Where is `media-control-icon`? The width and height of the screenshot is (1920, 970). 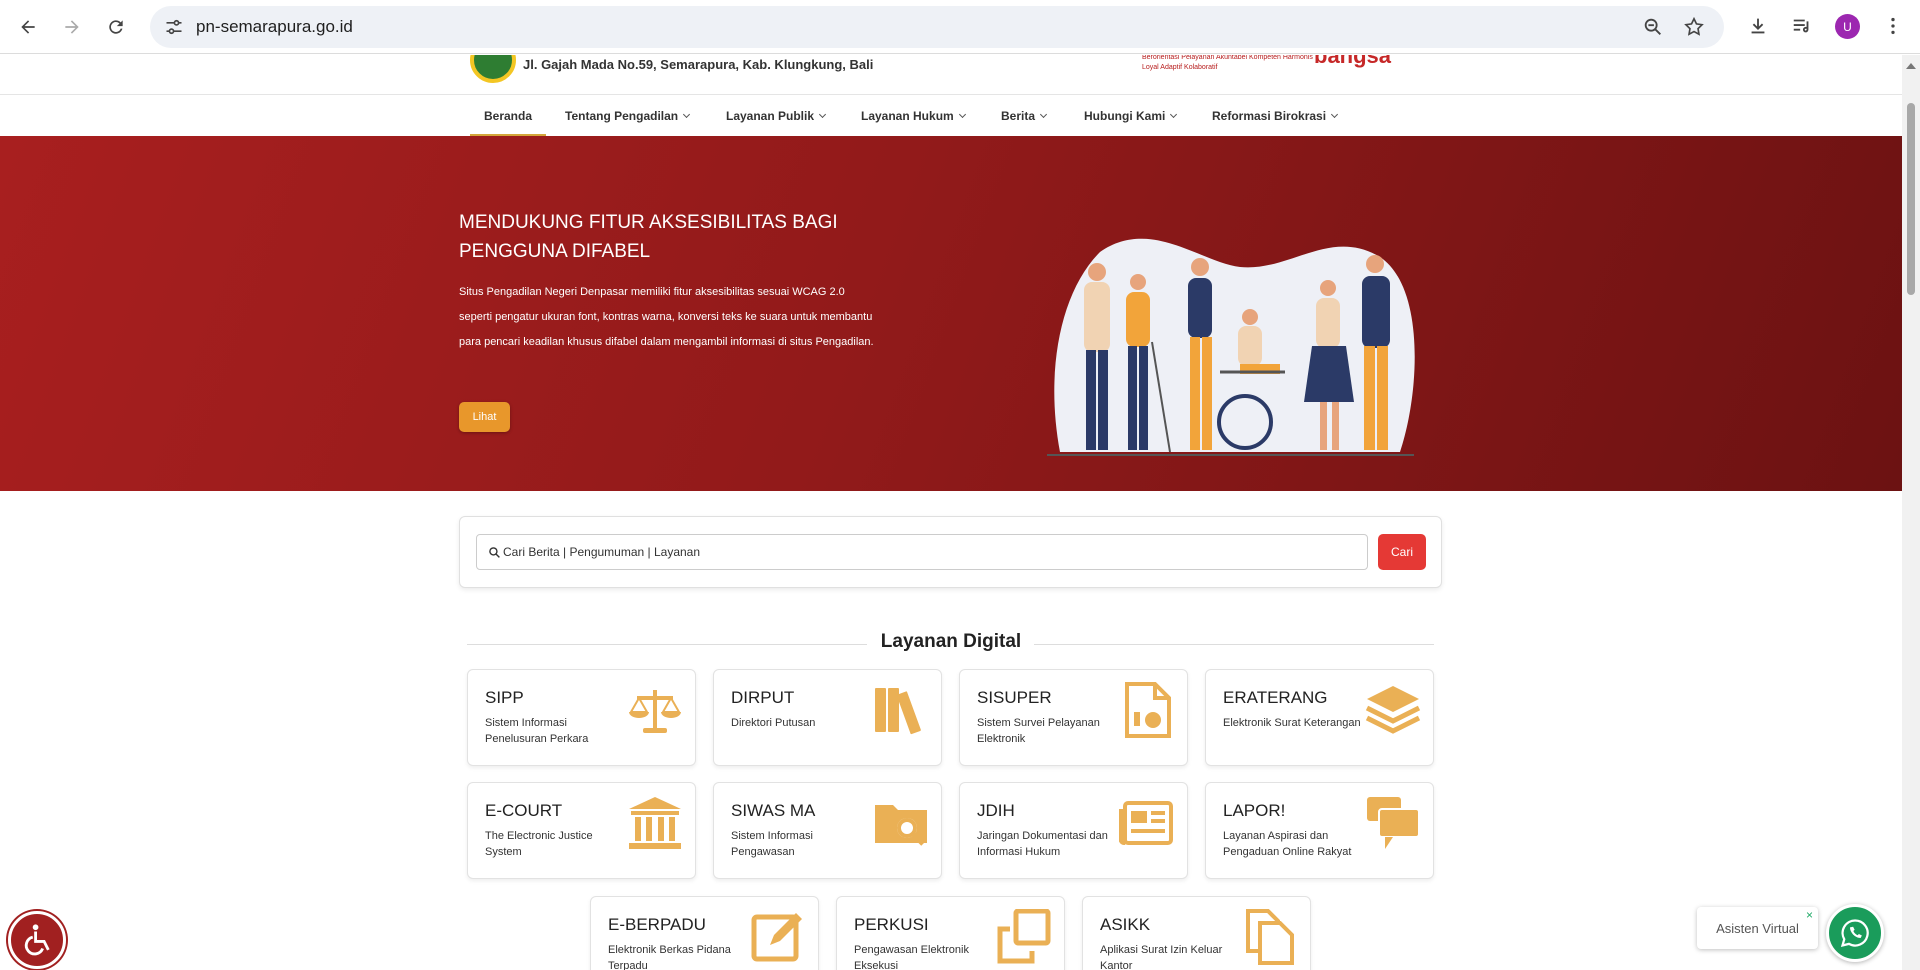
media-control-icon is located at coordinates (1801, 26).